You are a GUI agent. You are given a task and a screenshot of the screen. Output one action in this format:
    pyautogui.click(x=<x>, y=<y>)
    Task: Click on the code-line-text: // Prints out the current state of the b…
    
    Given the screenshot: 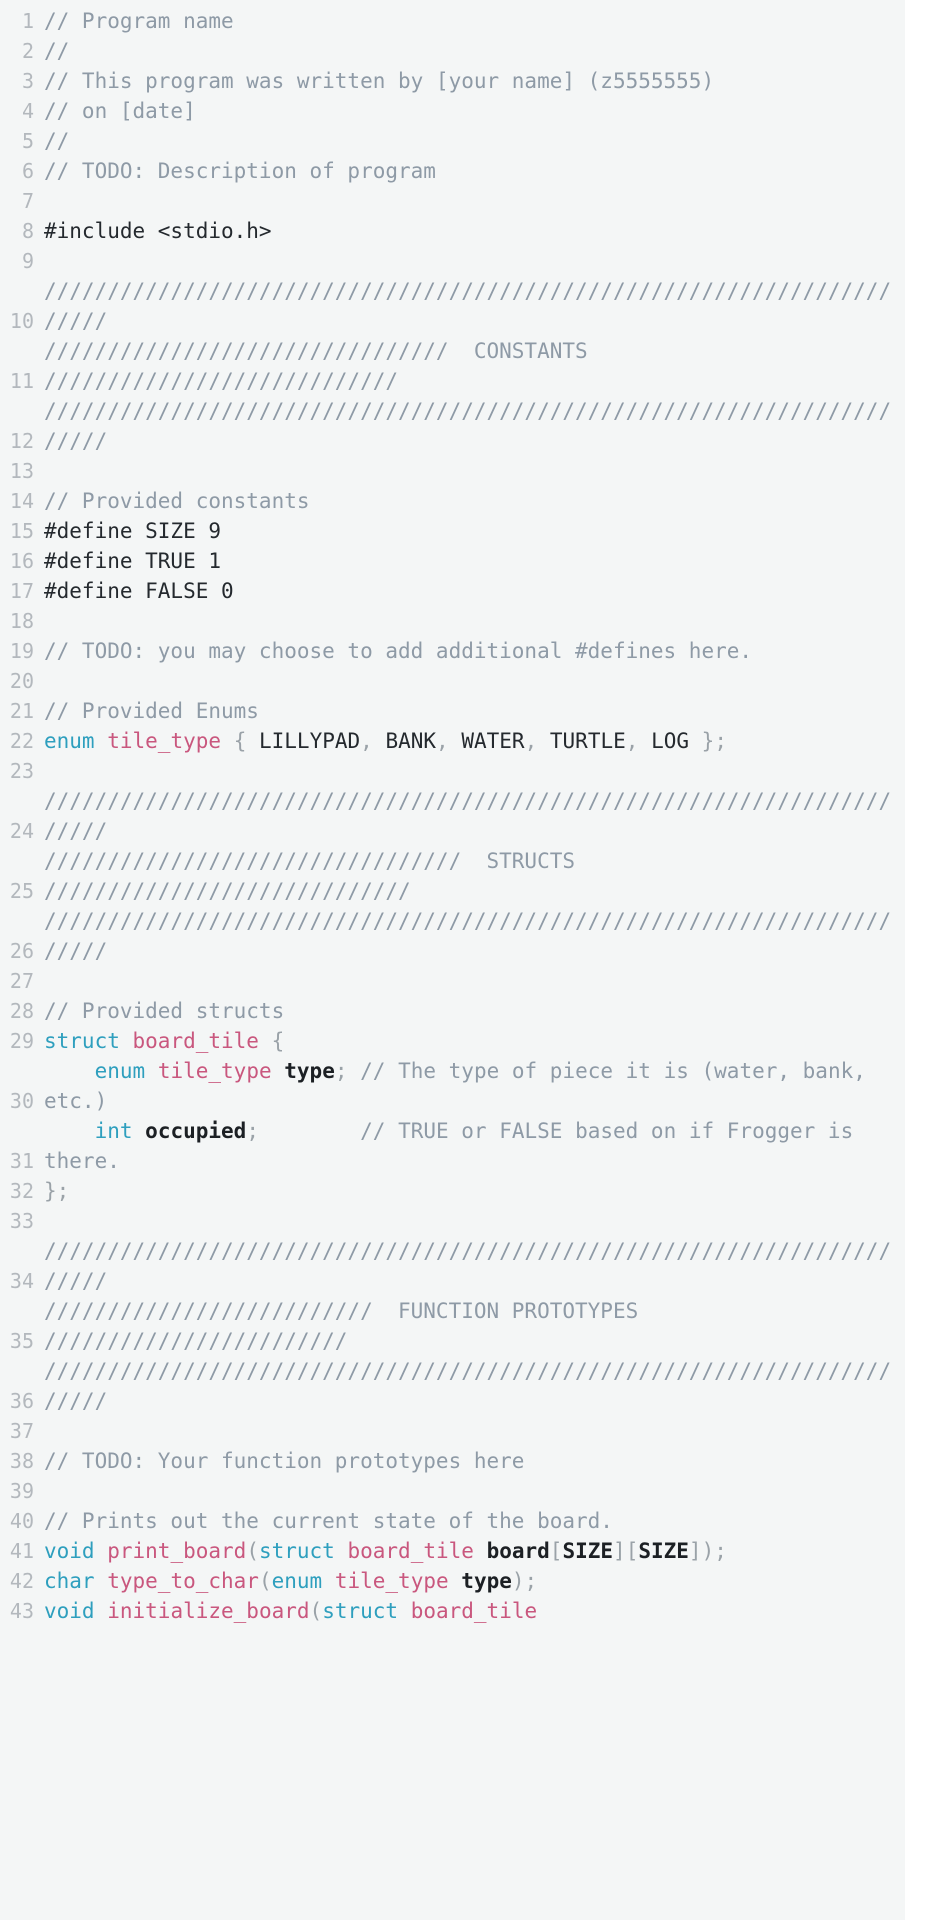 What is the action you would take?
    pyautogui.click(x=474, y=1521)
    